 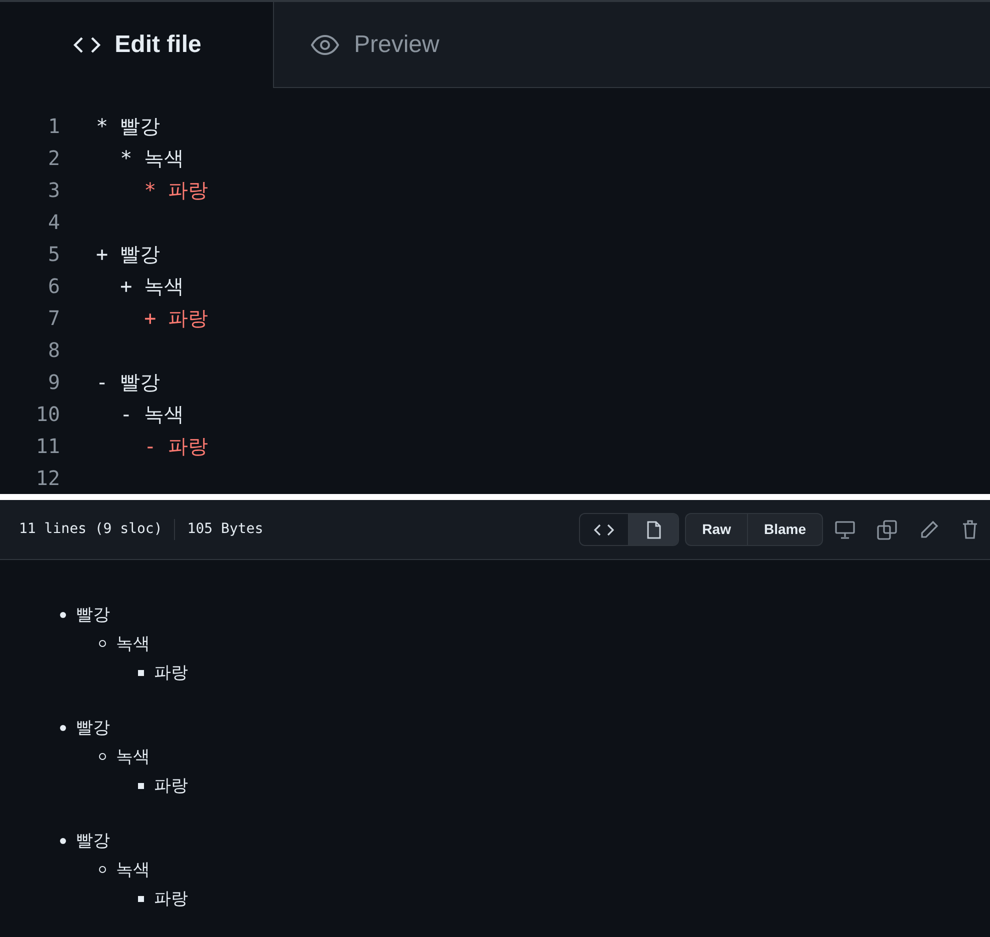 What do you see at coordinates (716, 529) in the screenshot?
I see `toolbar-button: Raw` at bounding box center [716, 529].